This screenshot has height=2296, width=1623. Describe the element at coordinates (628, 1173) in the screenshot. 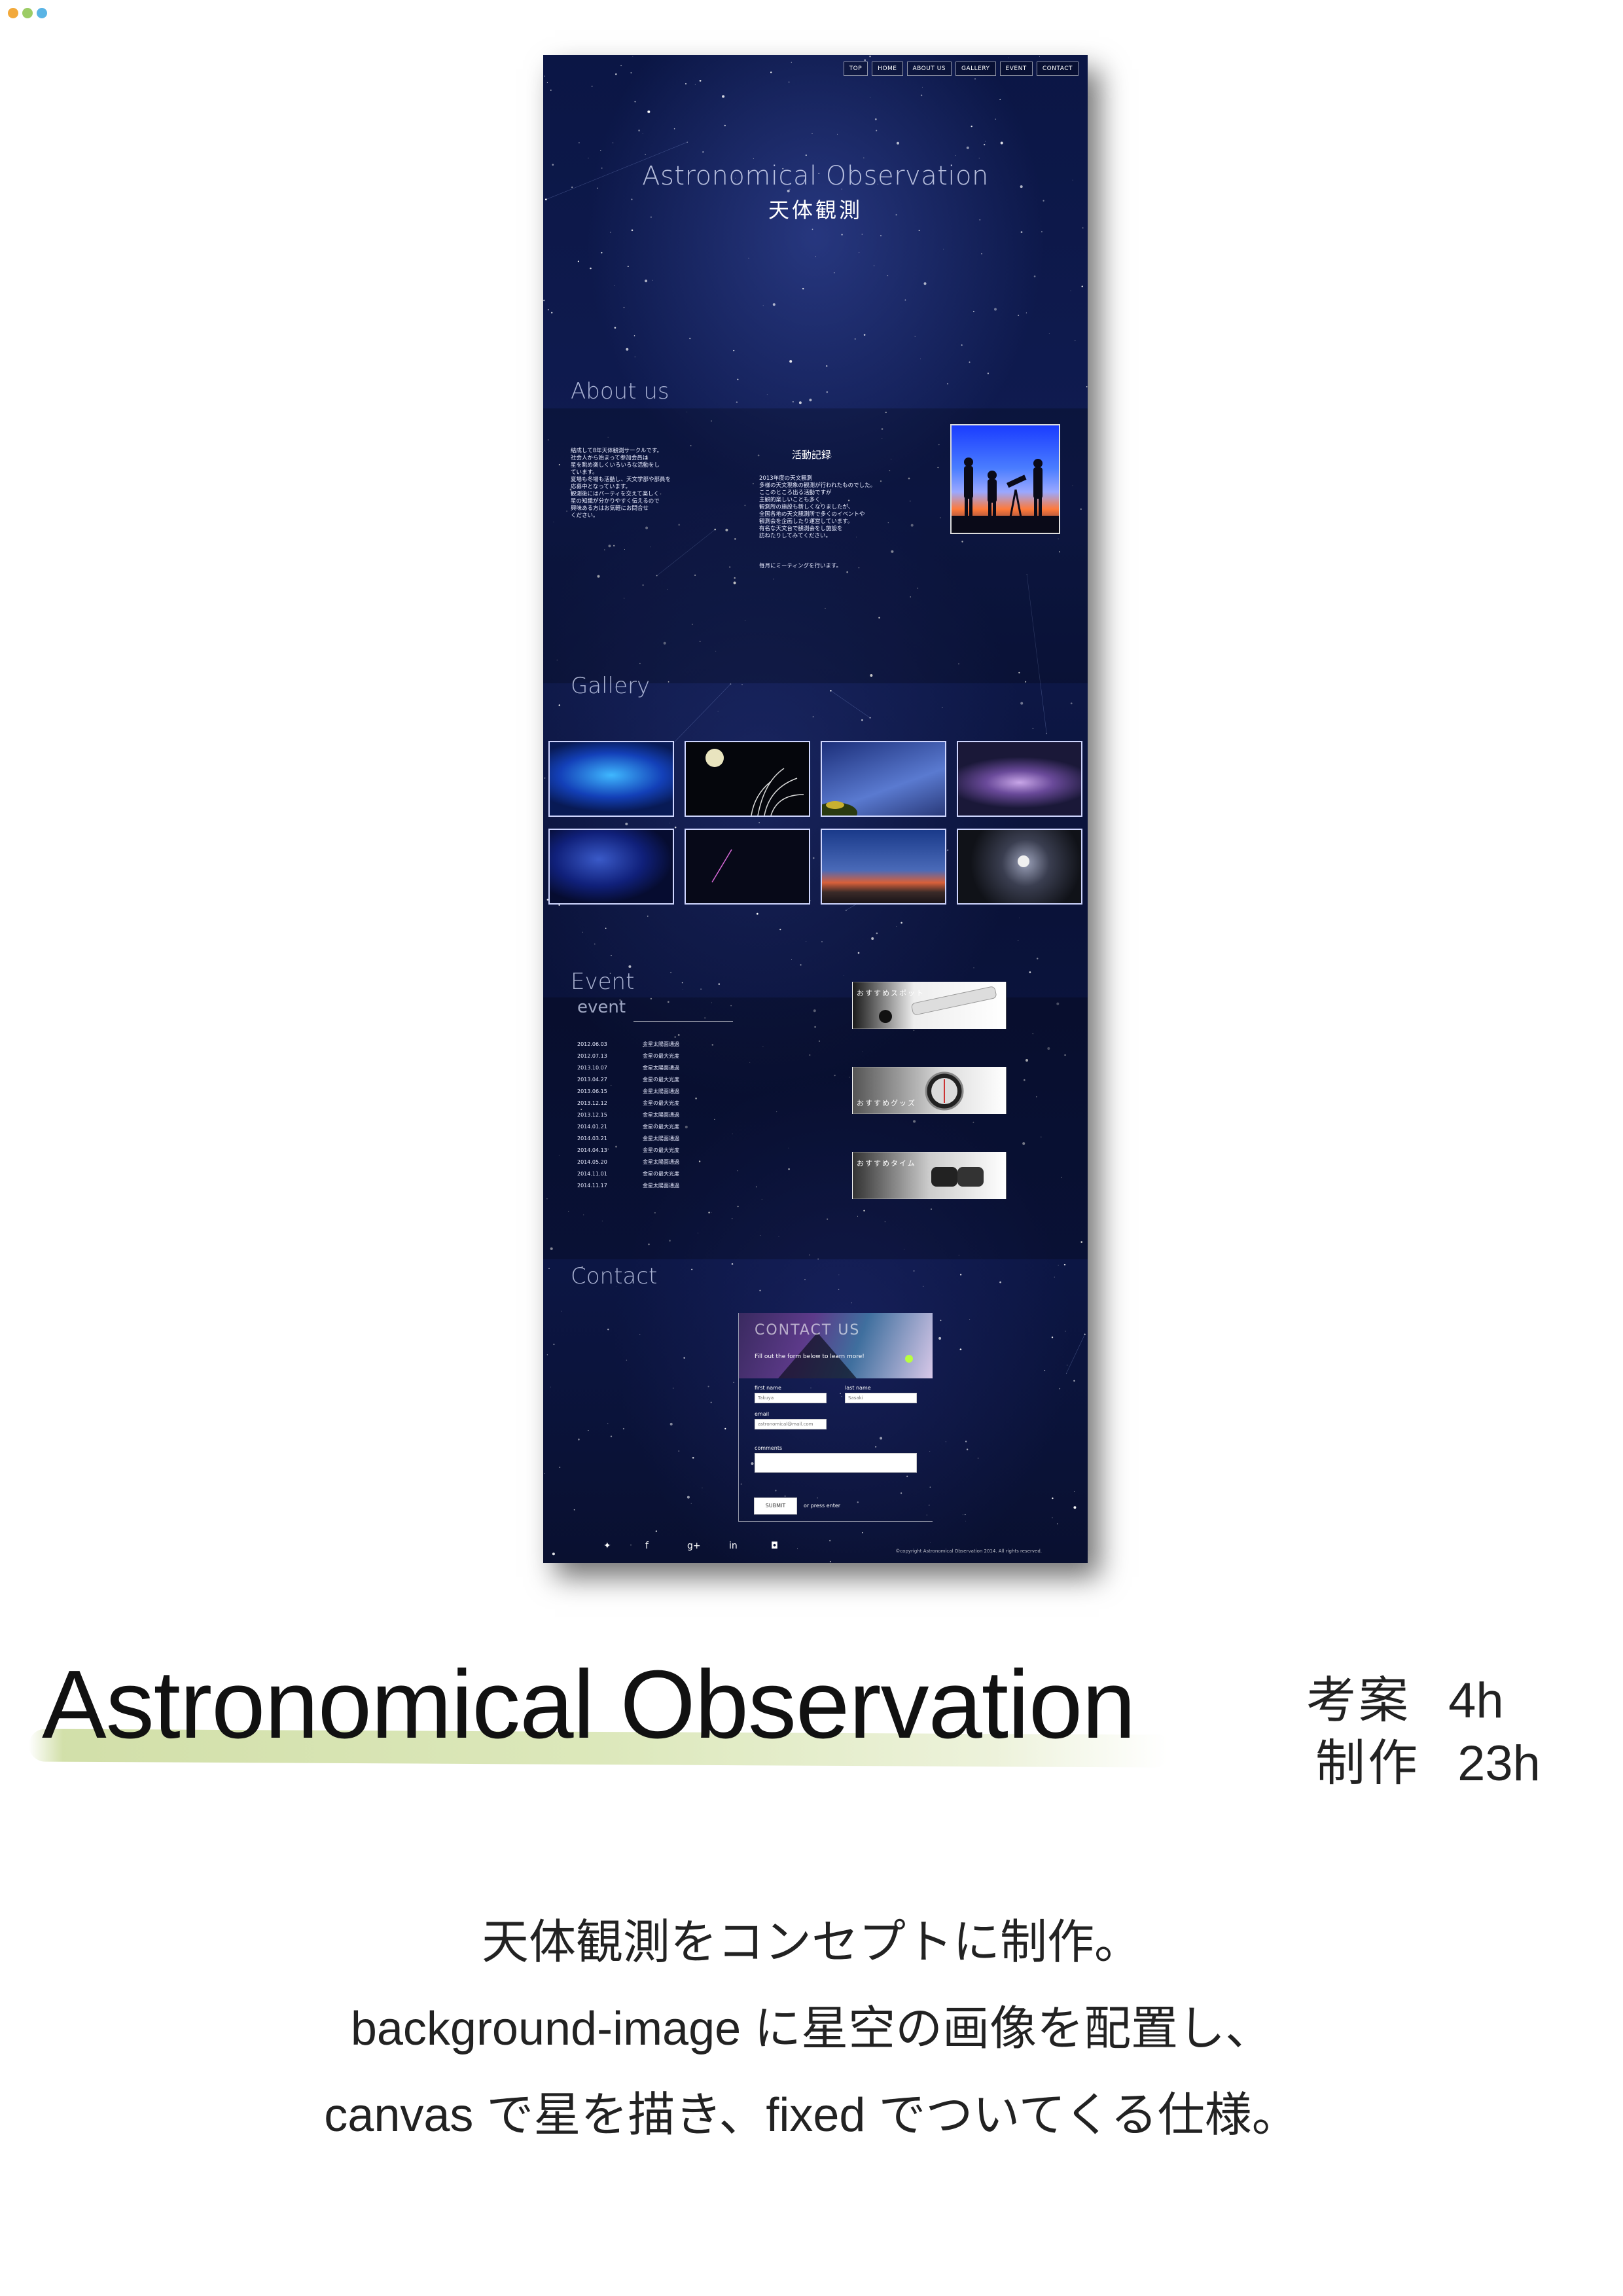

I see `event-row: 2014.11.01 金星の最大光度` at that location.